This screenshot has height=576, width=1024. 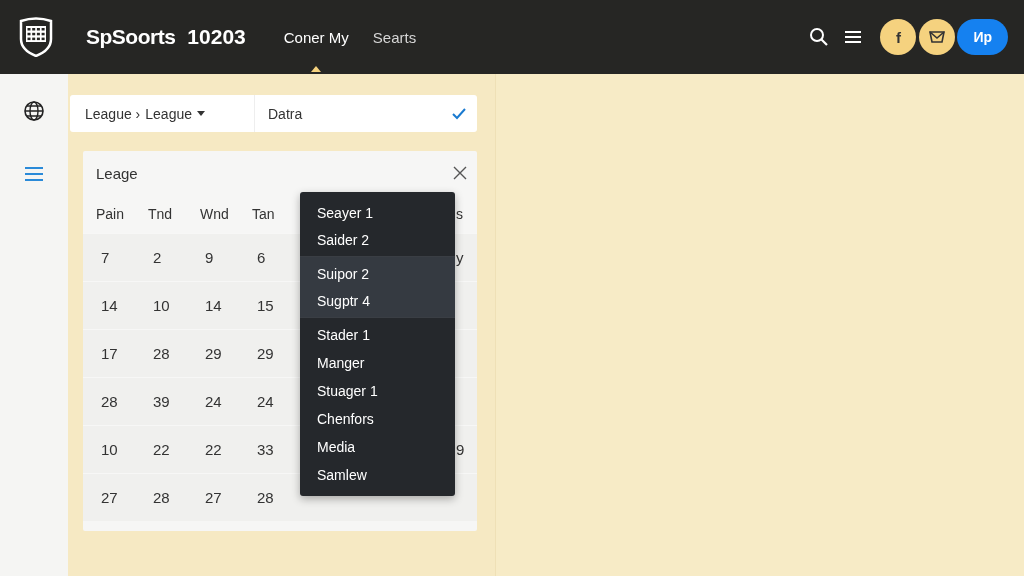 I want to click on column-header: Tnd, so click(x=160, y=214).